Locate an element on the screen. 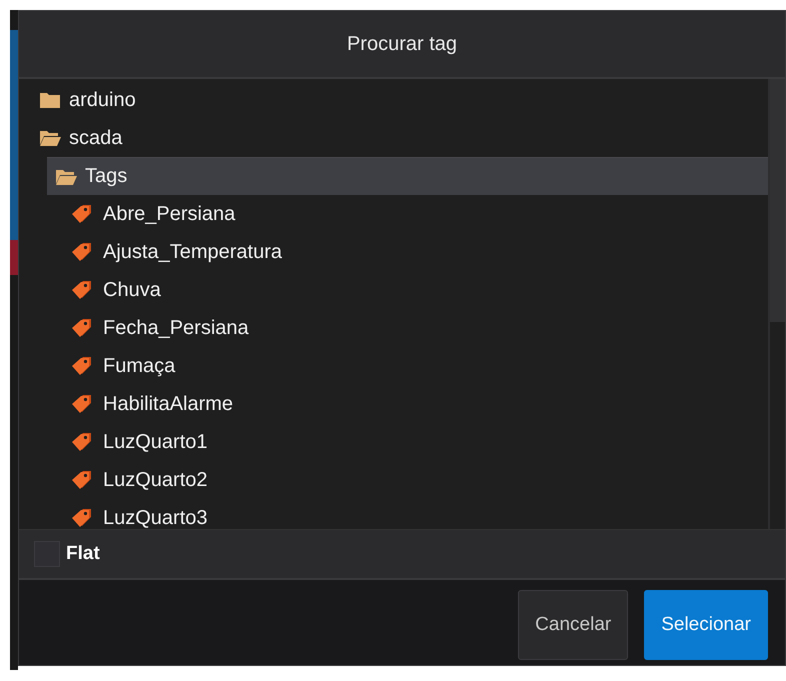  cancel-button: Cancelar is located at coordinates (573, 625).